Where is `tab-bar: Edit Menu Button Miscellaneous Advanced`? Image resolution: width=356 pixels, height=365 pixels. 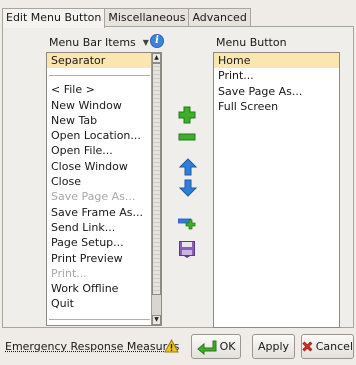
tab-bar: Edit Menu Button Miscellaneous Advanced is located at coordinates (126, 18).